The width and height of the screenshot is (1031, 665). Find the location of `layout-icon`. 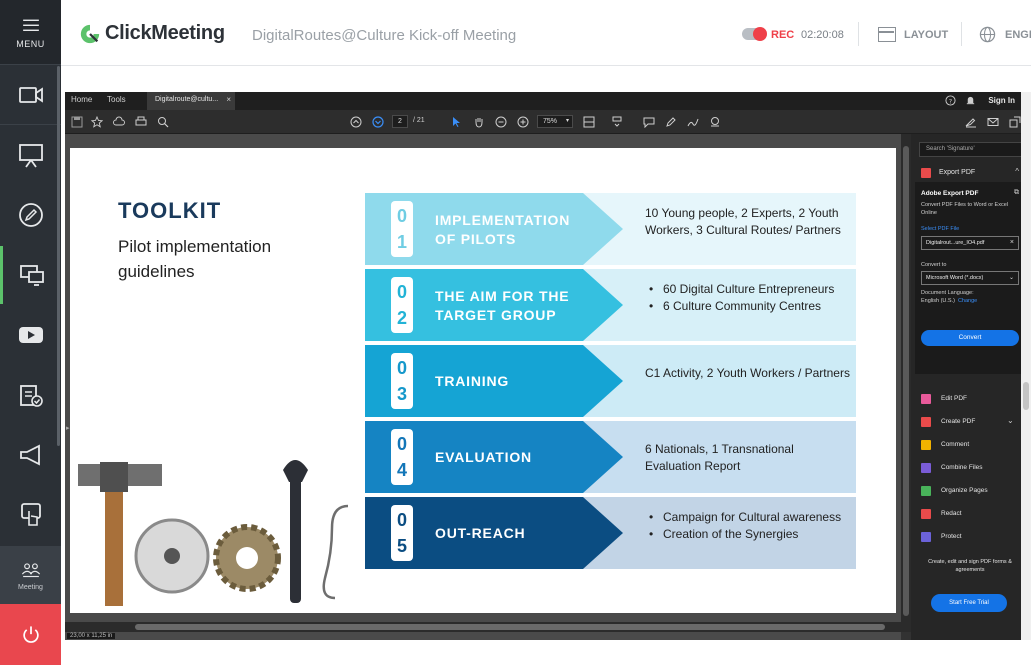

layout-icon is located at coordinates (887, 34).